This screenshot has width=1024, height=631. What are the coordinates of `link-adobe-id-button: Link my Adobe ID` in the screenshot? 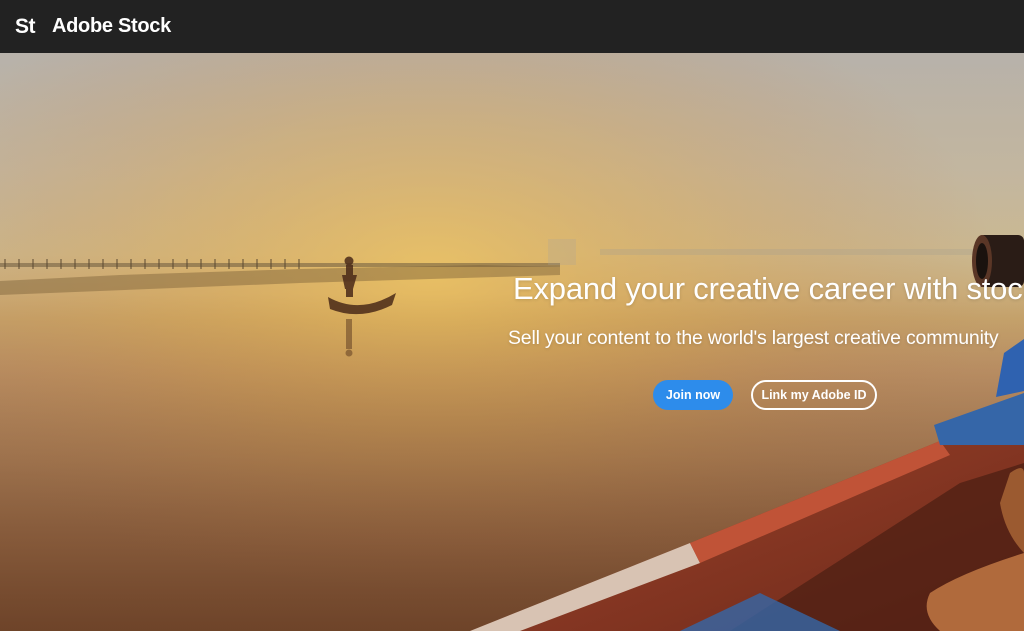 It's located at (814, 395).